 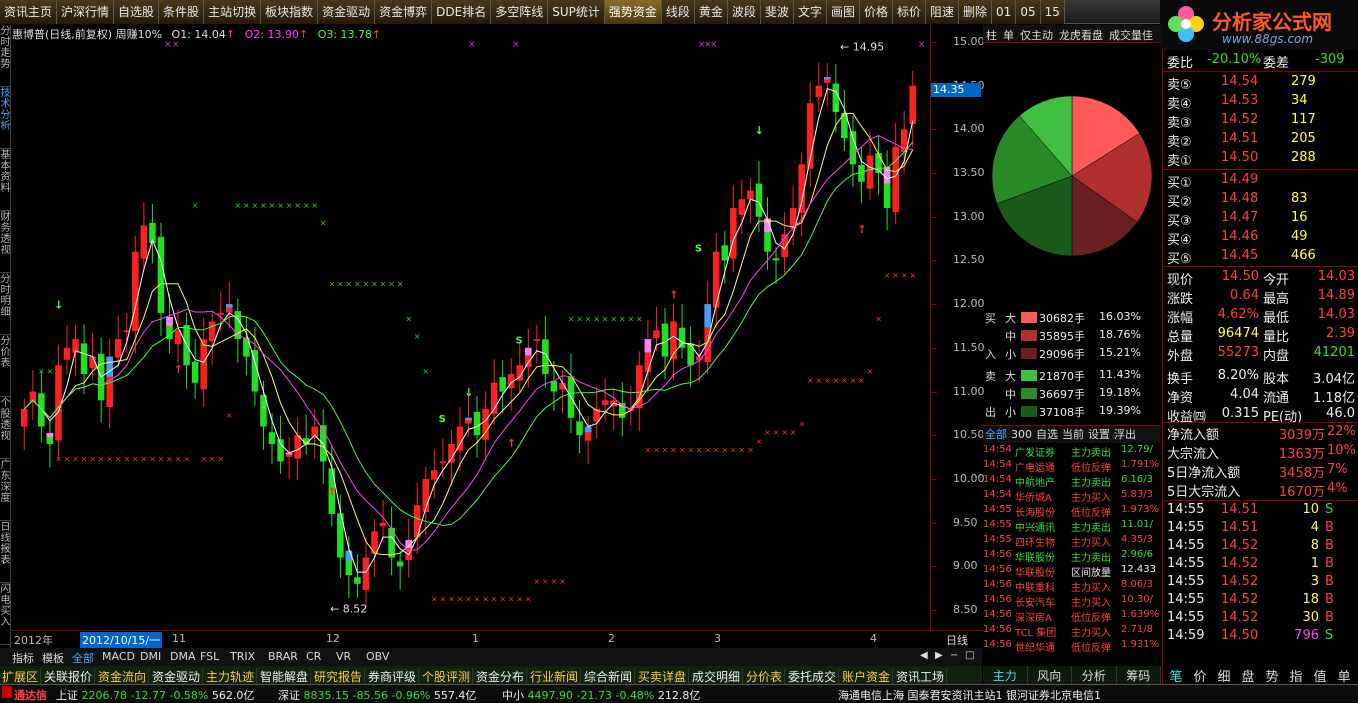 What do you see at coordinates (633, 12) in the screenshot?
I see `toolbar-btn-11: 强势资金` at bounding box center [633, 12].